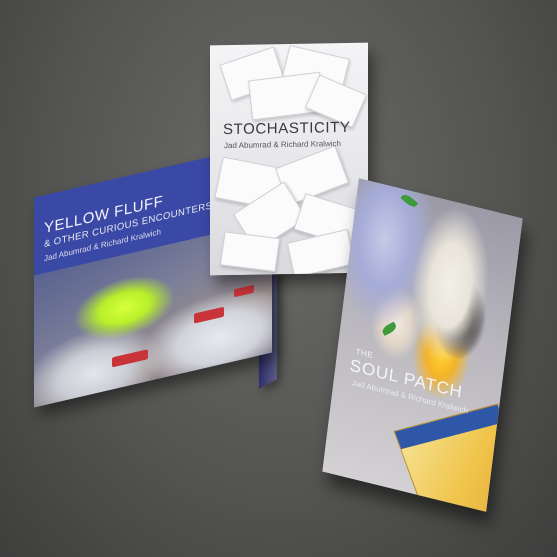 Image resolution: width=557 pixels, height=557 pixels. I want to click on stochasticity-authors: Jad Abumrad & Richard Kralwich, so click(282, 145).